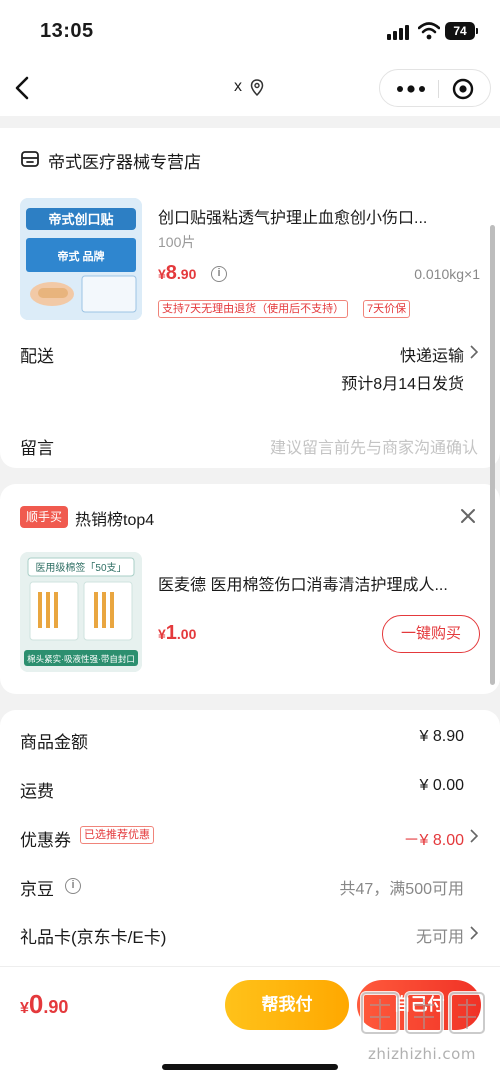  Describe the element at coordinates (36, 1004) in the screenshot. I see `total-int: 0` at that location.